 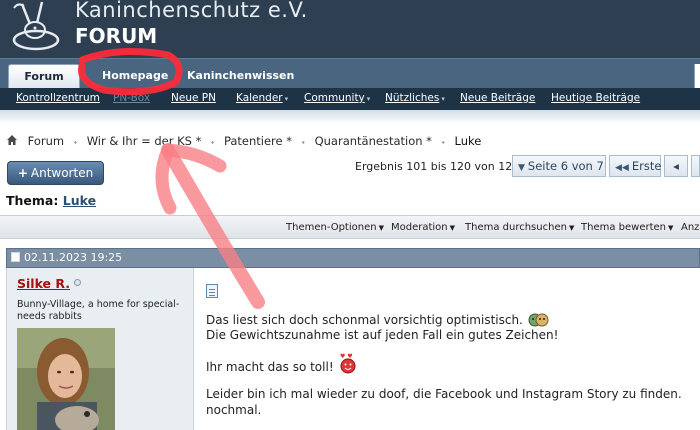 What do you see at coordinates (627, 227) in the screenshot?
I see `tool-thema-bewerten: Thema bewerten ▼` at bounding box center [627, 227].